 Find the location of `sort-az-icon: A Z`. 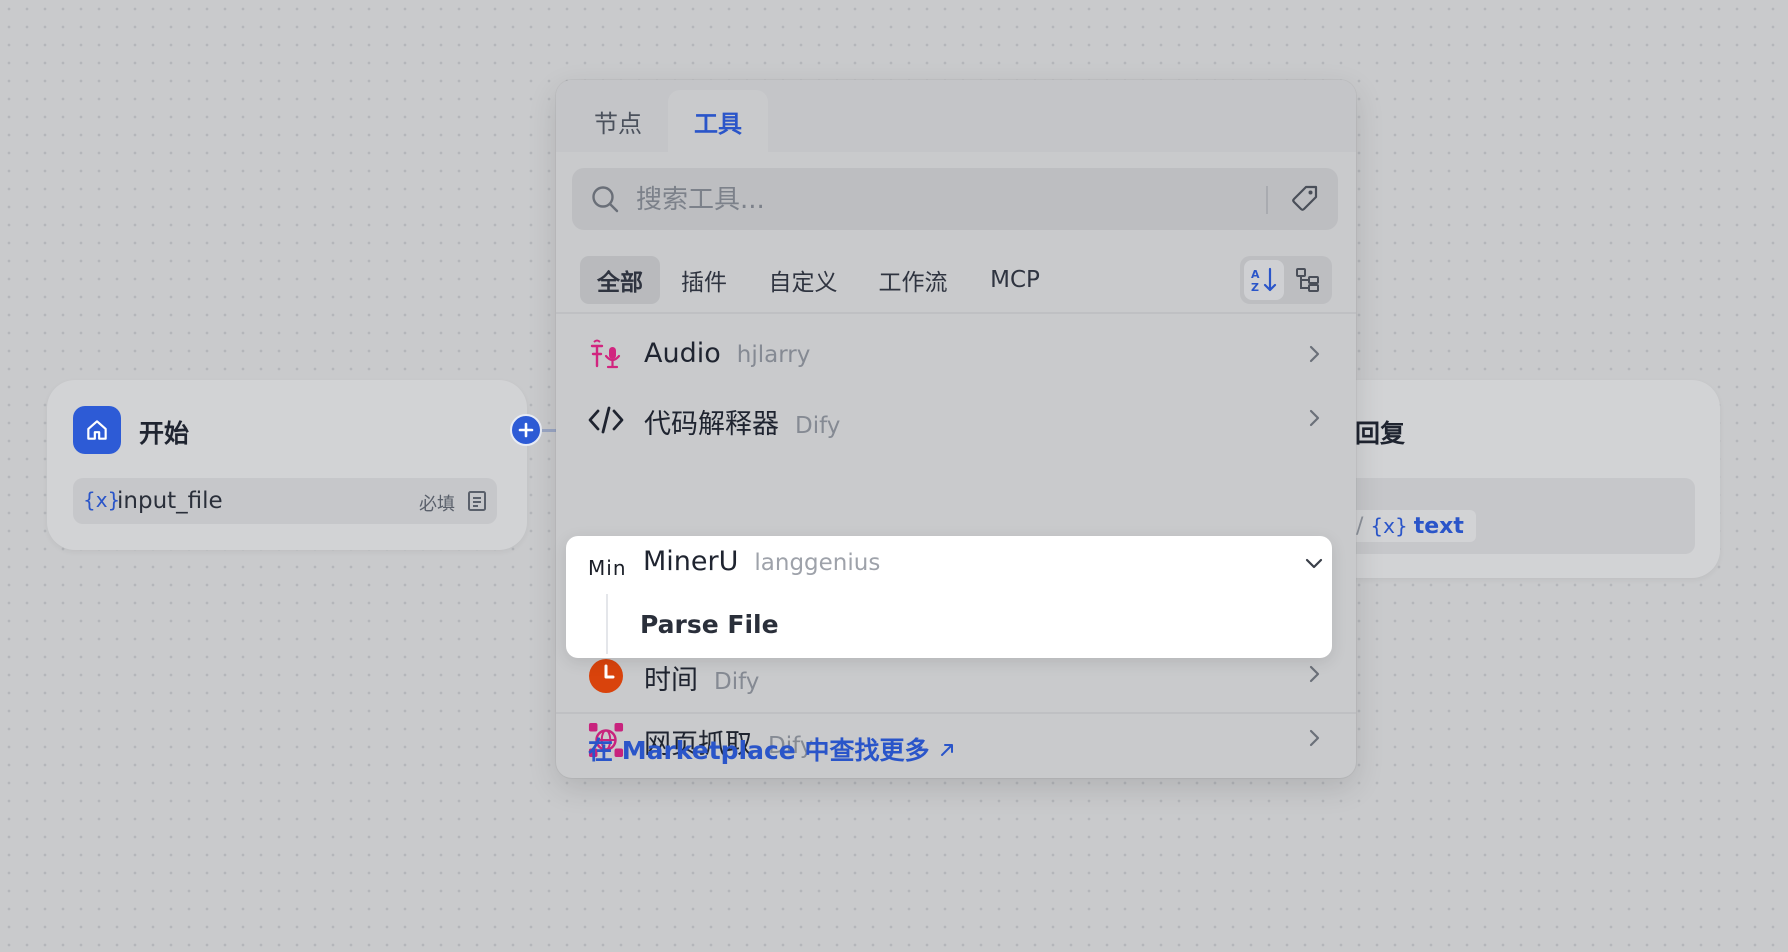

sort-az-icon: A Z is located at coordinates (1264, 280).